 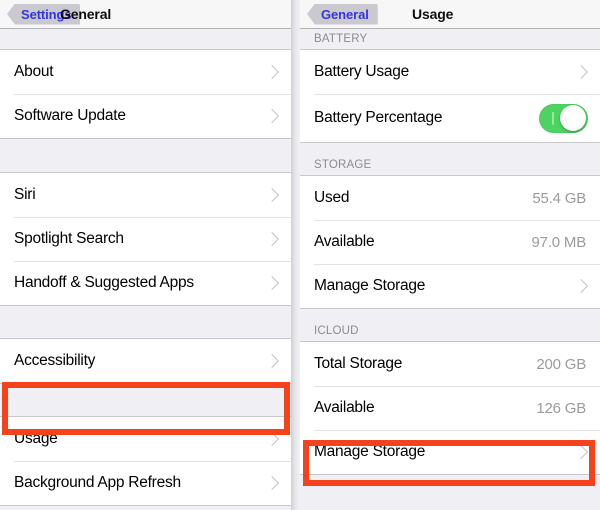 I want to click on row-storage-available: Available 97.0 MB, so click(x=450, y=242).